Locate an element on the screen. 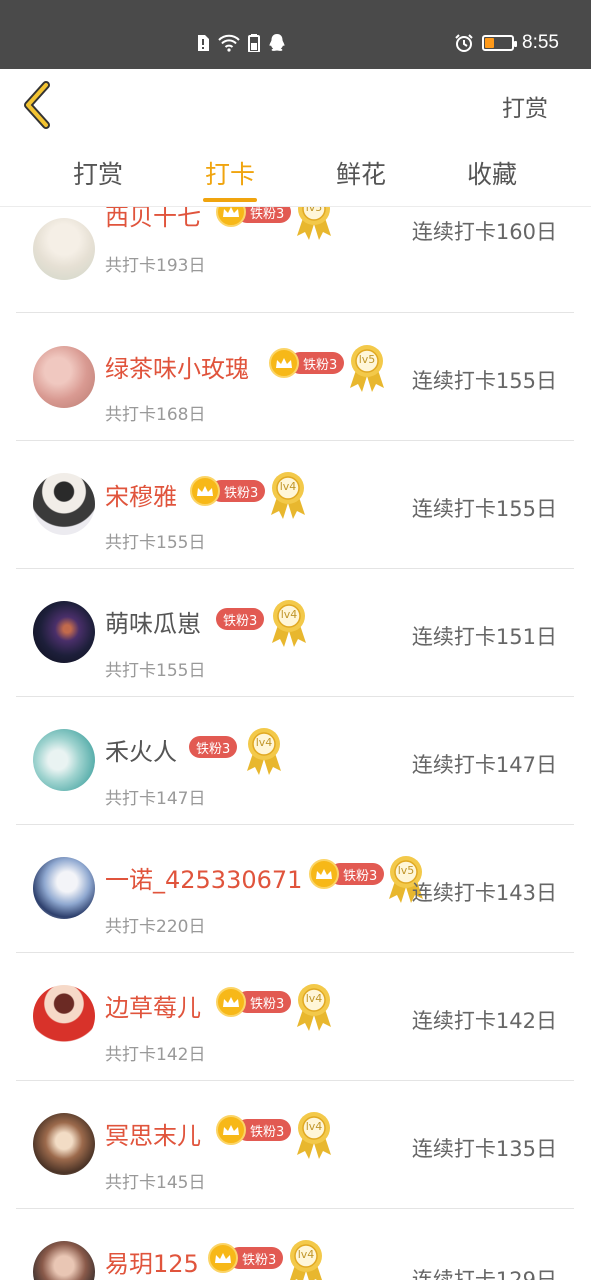 This screenshot has width=591, height=1280. user-name: 宋穆雅 is located at coordinates (141, 494).